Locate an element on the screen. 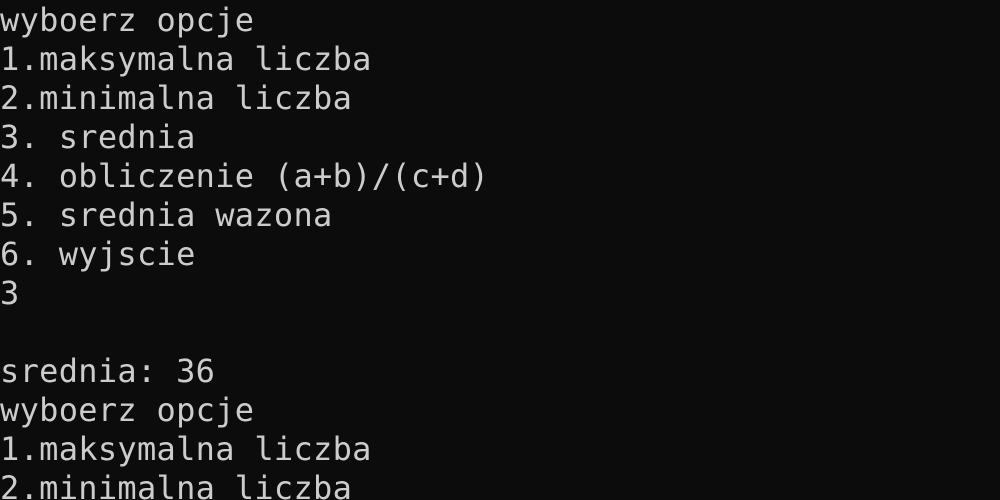  console-line-option-5: 5. srednia wazona is located at coordinates (166, 215).